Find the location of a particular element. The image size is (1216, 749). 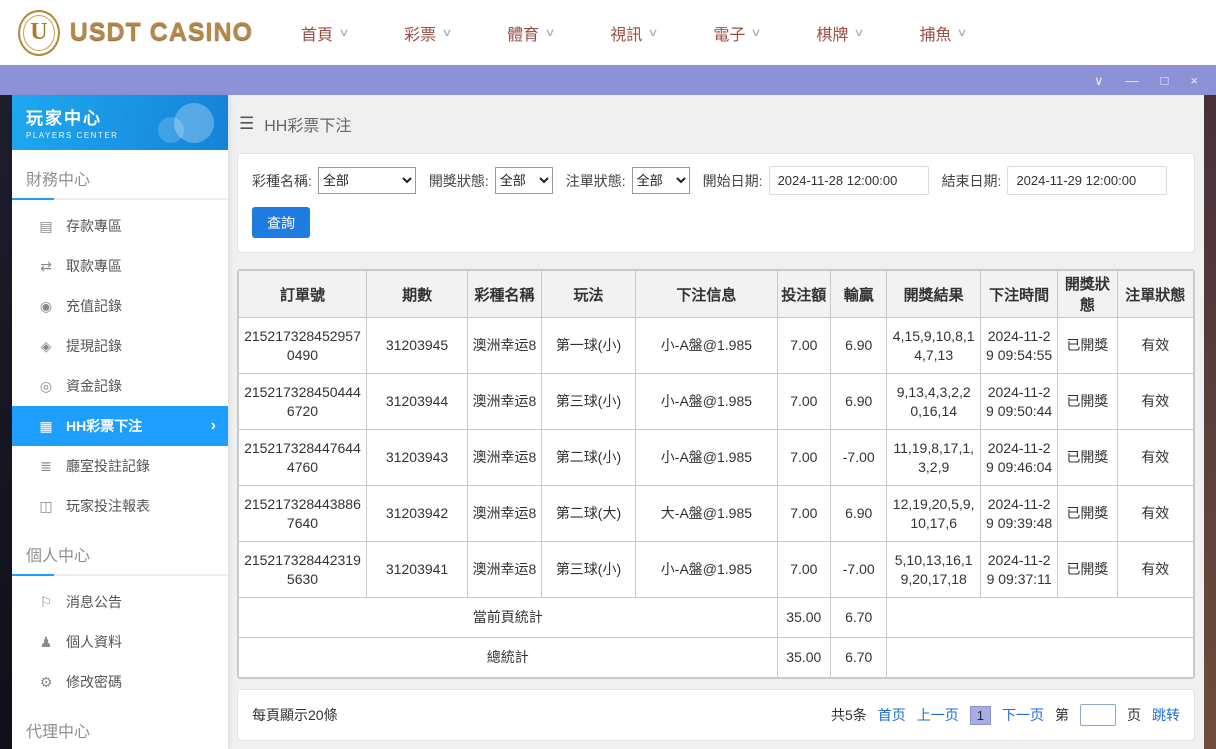

sidebar-item-change-password: ⚙ 修改密碼 is located at coordinates (120, 682).